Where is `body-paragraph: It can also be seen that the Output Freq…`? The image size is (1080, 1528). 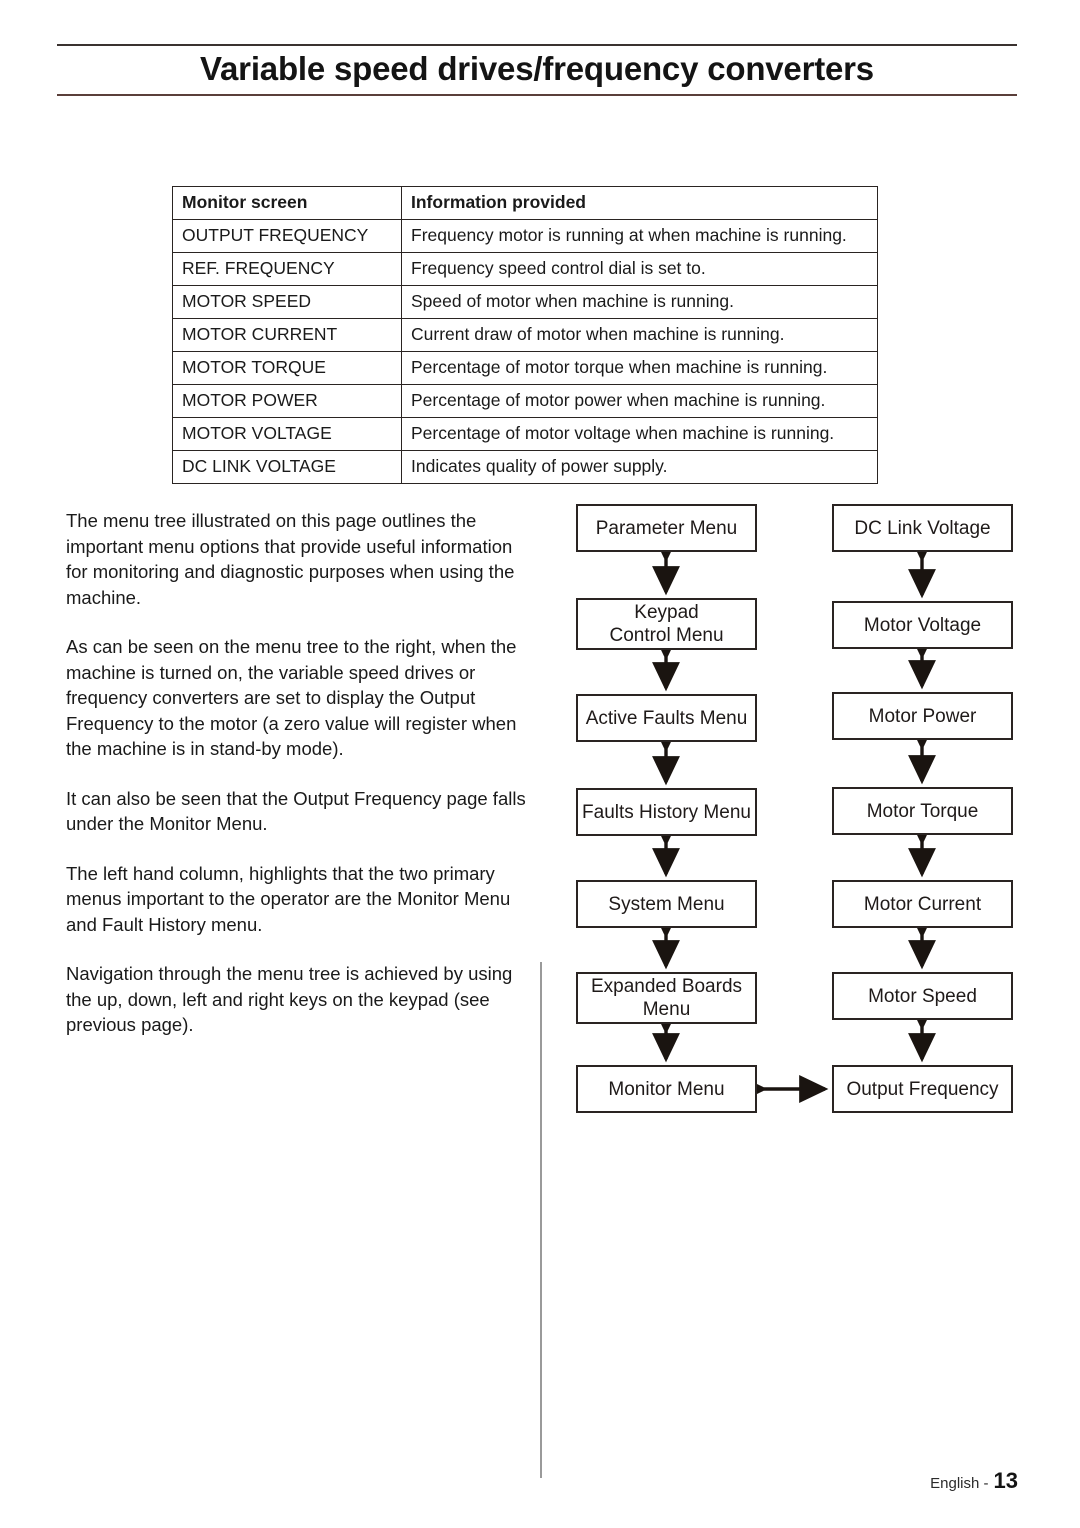 body-paragraph: It can also be seen that the Output Freq… is located at coordinates (296, 811).